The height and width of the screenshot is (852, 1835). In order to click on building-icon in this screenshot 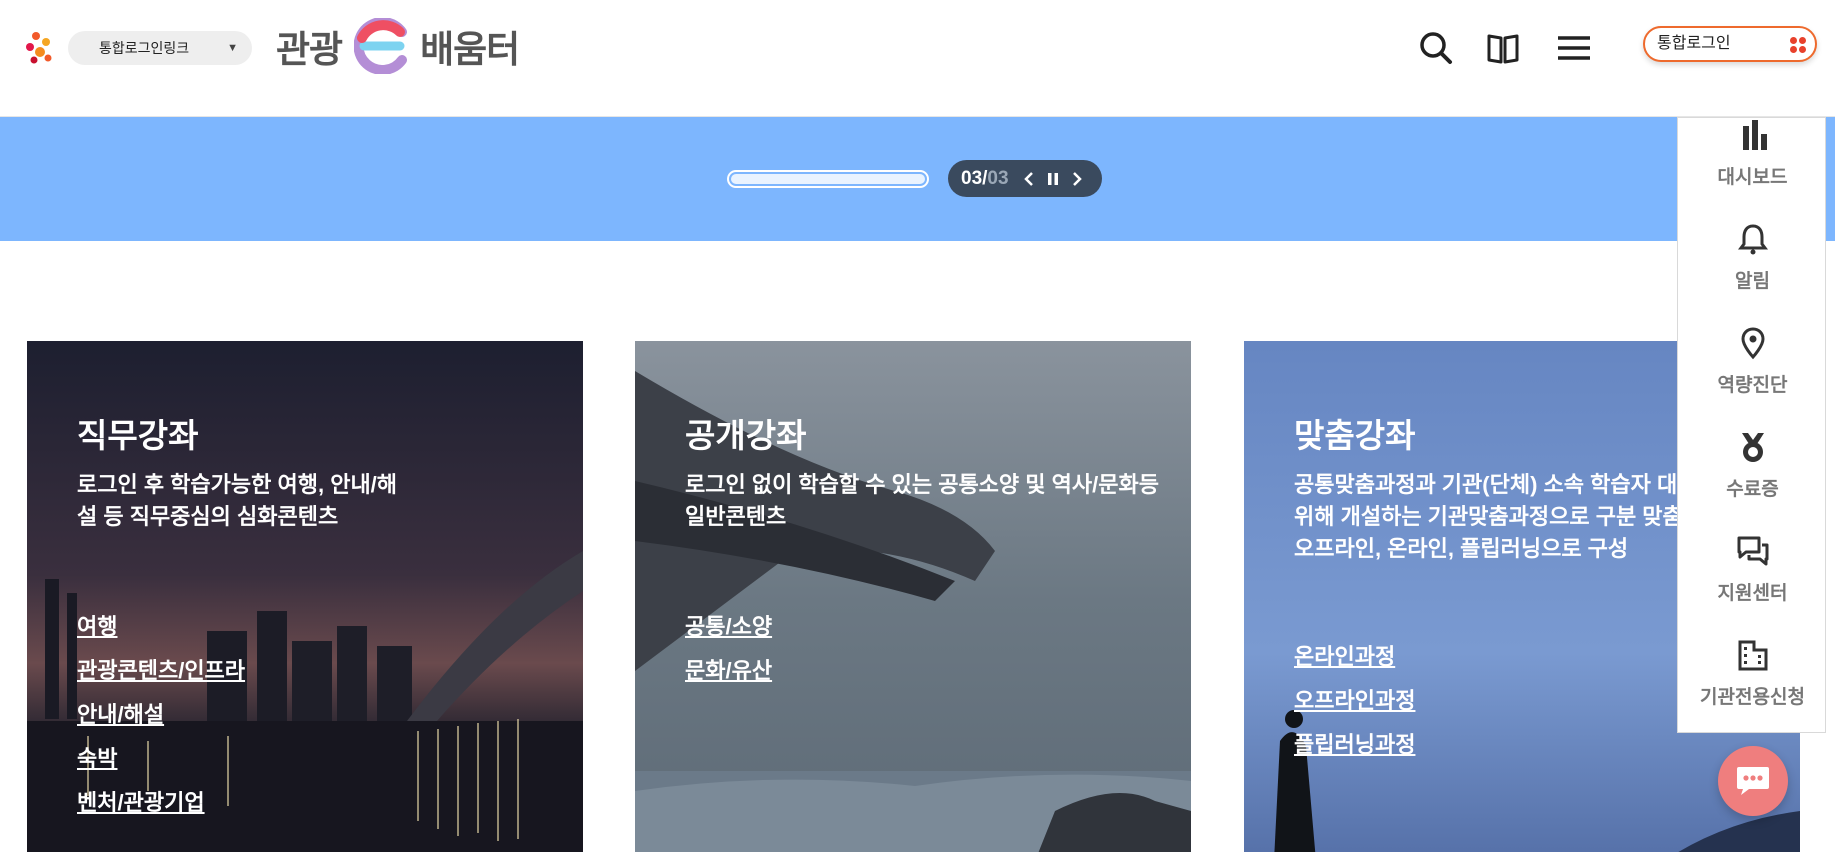, I will do `click(1753, 655)`.